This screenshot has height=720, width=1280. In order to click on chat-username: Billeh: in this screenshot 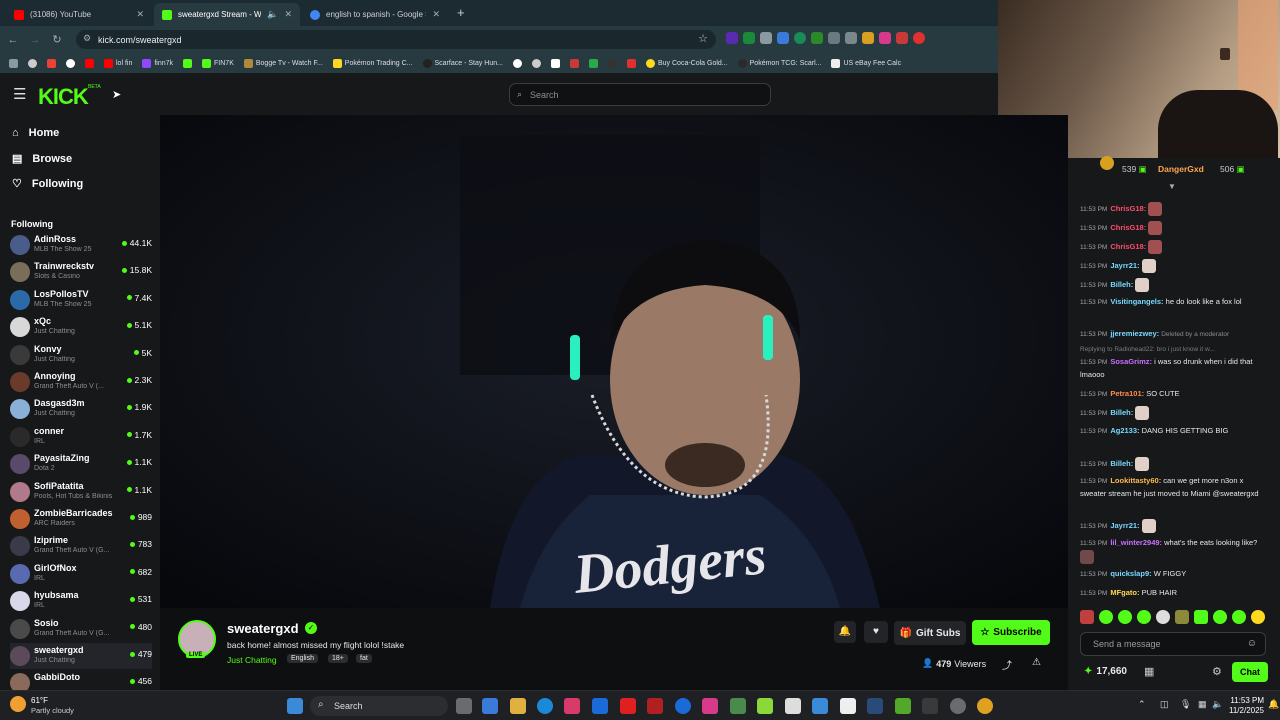, I will do `click(1121, 463)`.